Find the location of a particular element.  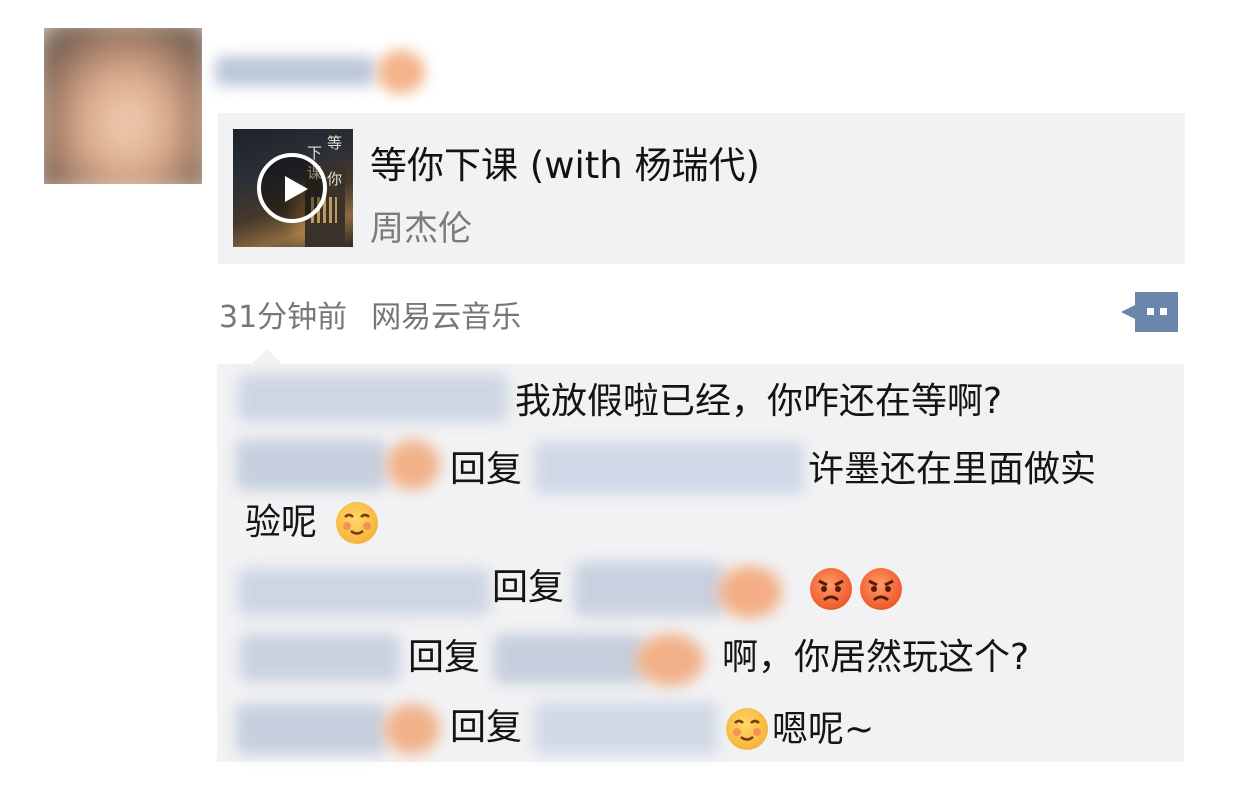

play-button is located at coordinates (292, 188).